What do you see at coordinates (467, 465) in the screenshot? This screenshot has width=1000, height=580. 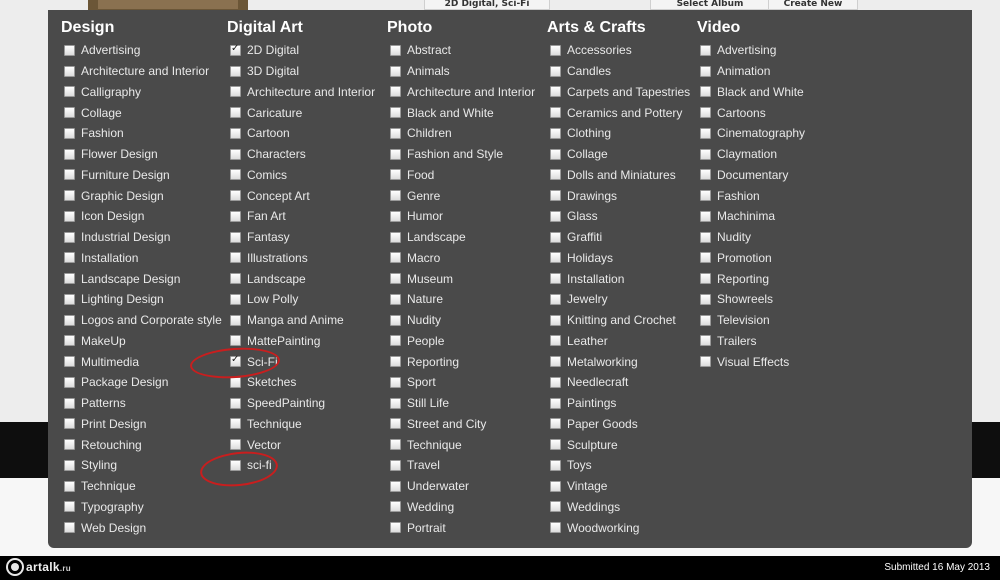 I see `category-item: Travel` at bounding box center [467, 465].